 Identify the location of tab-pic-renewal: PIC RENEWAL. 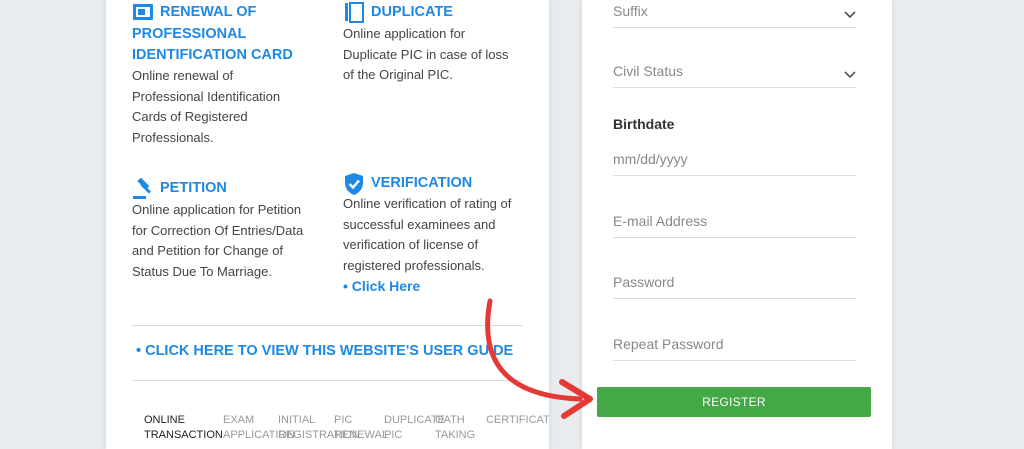
(361, 427).